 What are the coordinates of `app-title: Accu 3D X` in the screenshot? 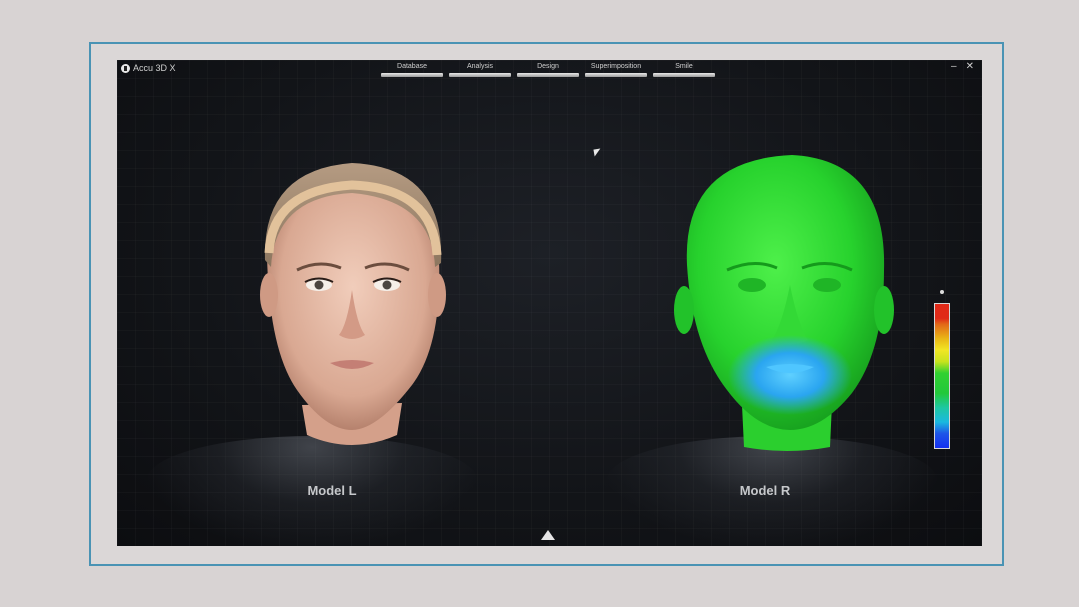 It's located at (154, 68).